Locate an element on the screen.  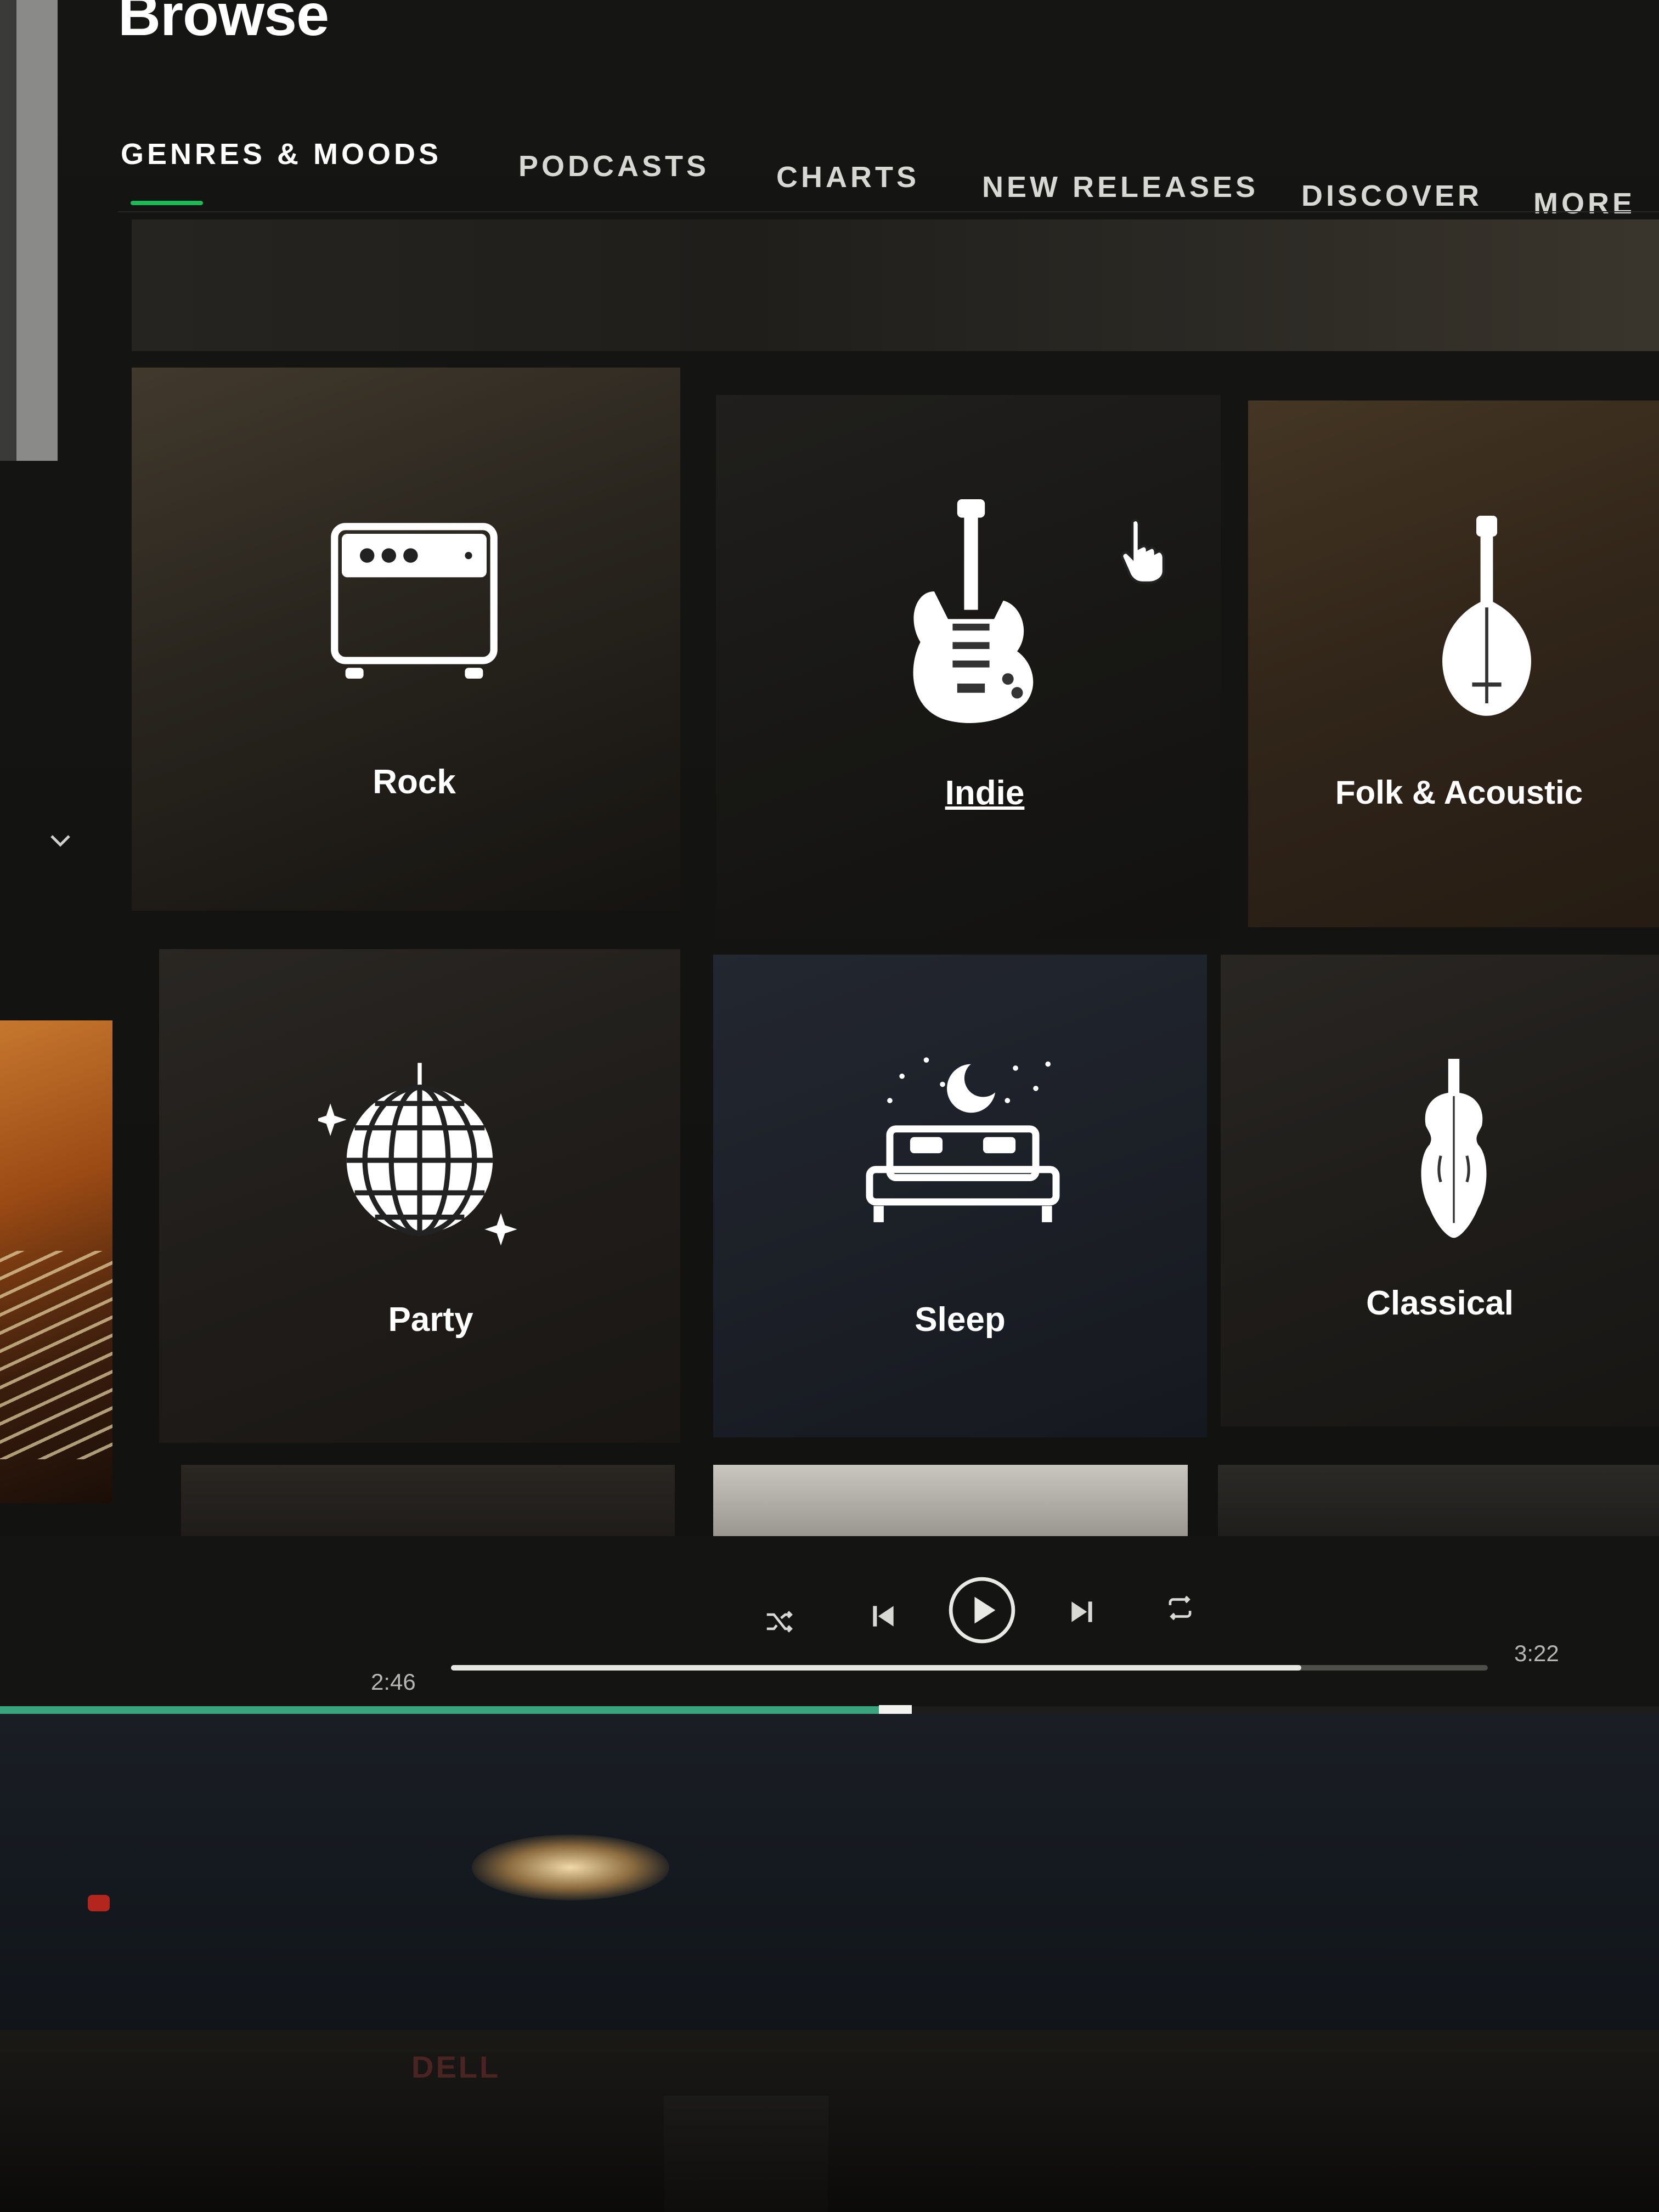
shuffle-icon is located at coordinates (780, 1622).